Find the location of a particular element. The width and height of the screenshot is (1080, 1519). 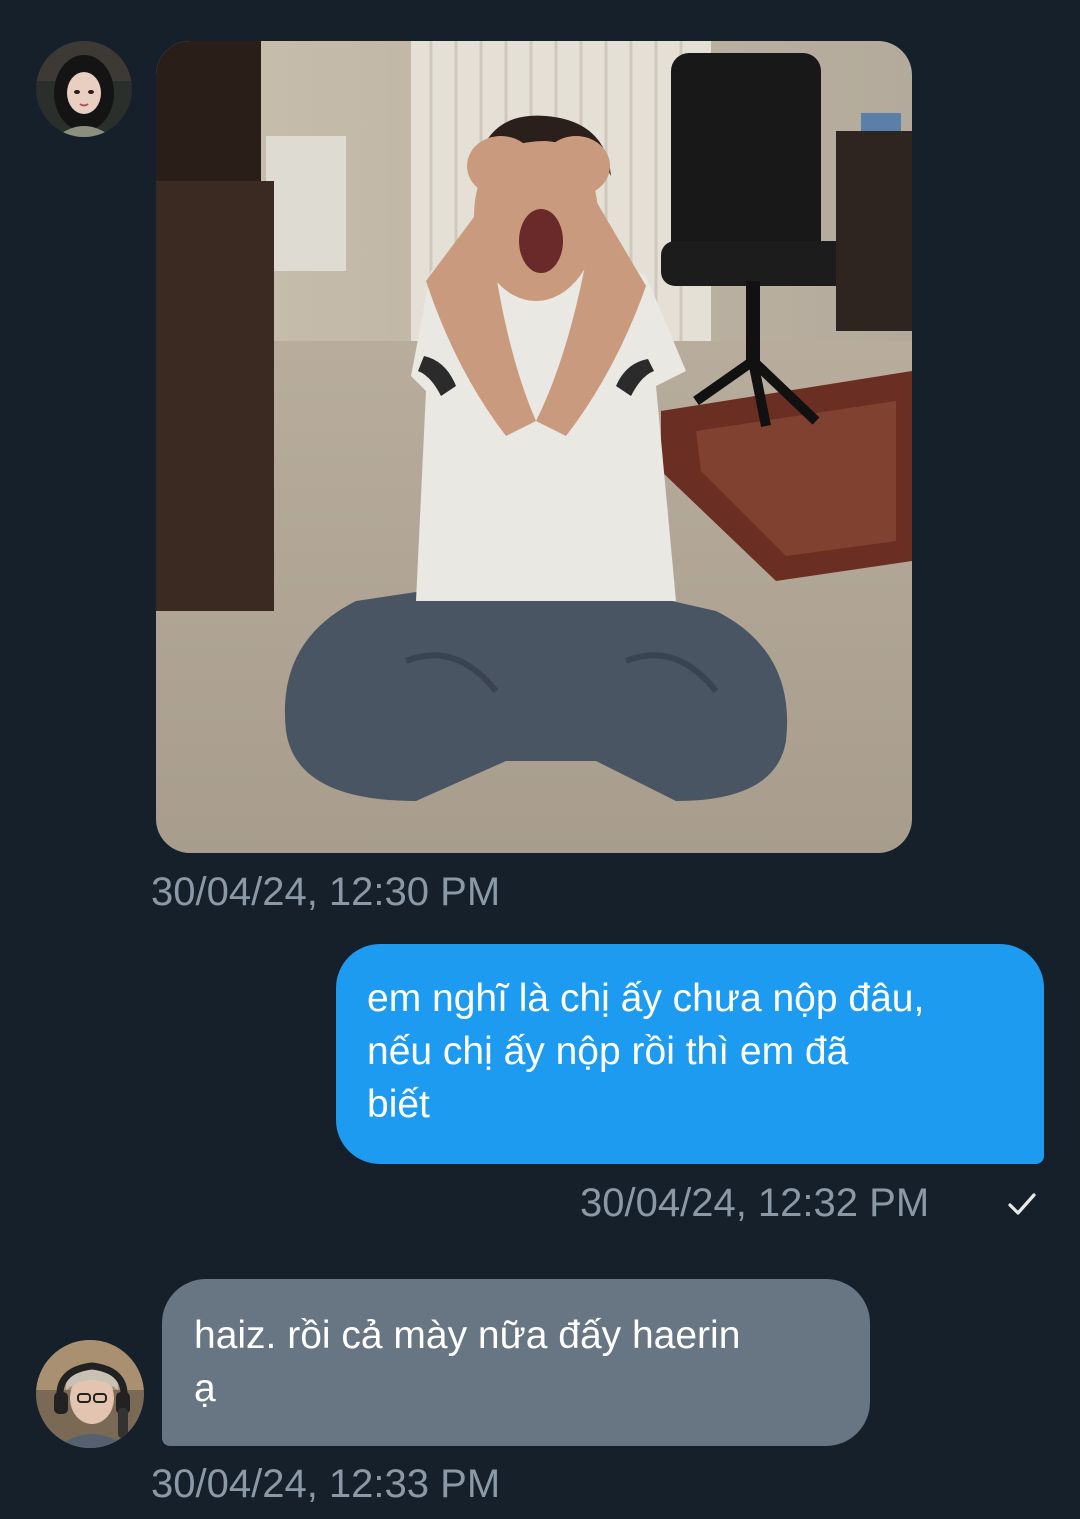

avatar-girl-headphones-icon is located at coordinates (90, 1394).